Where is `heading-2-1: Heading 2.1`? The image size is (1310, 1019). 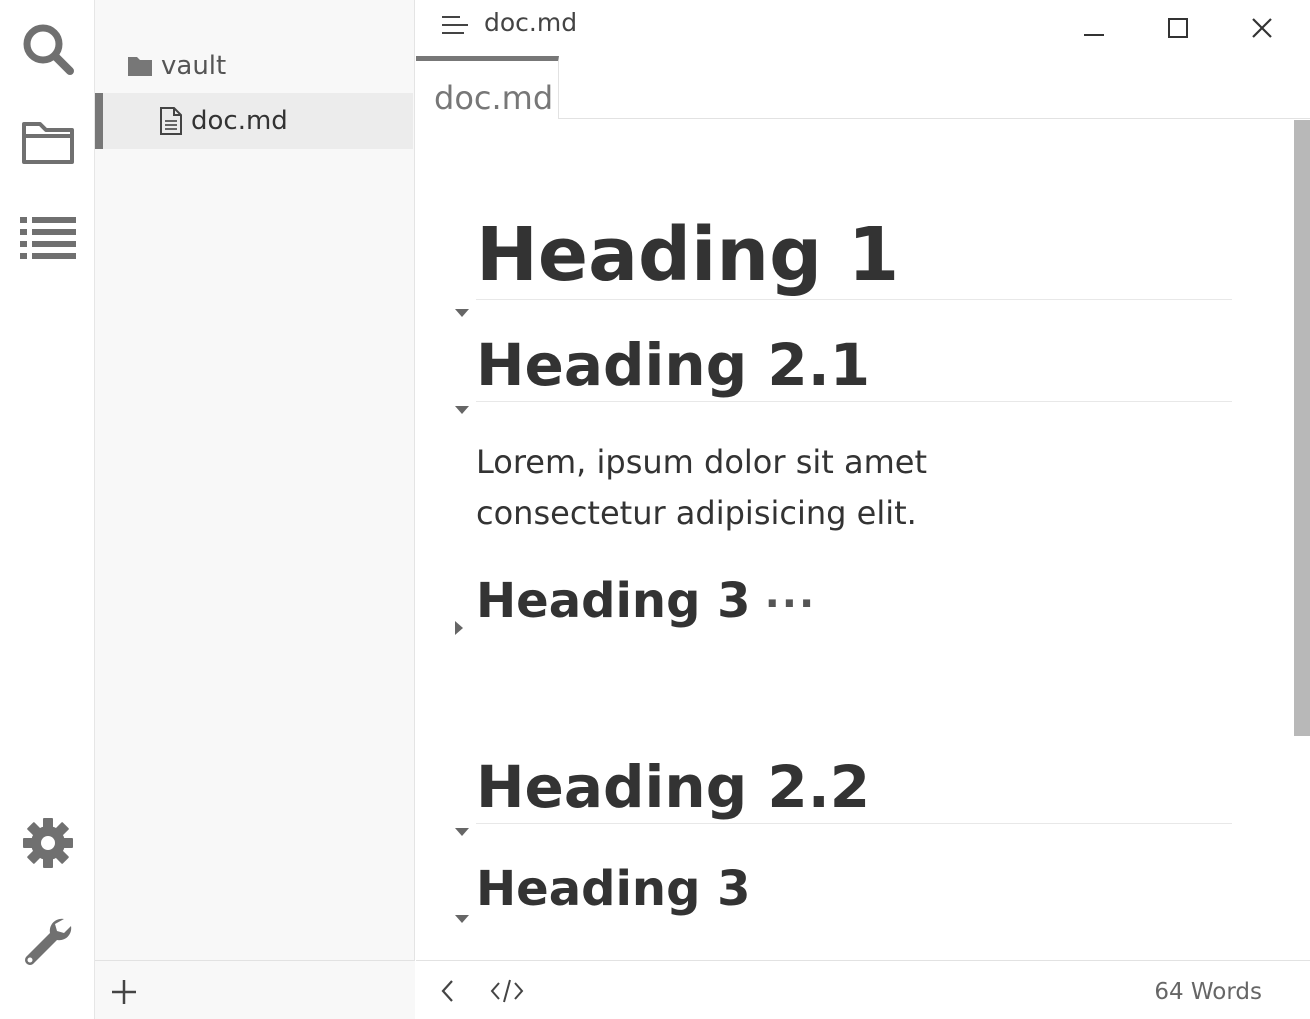
heading-2-1: Heading 2.1 is located at coordinates (843, 375).